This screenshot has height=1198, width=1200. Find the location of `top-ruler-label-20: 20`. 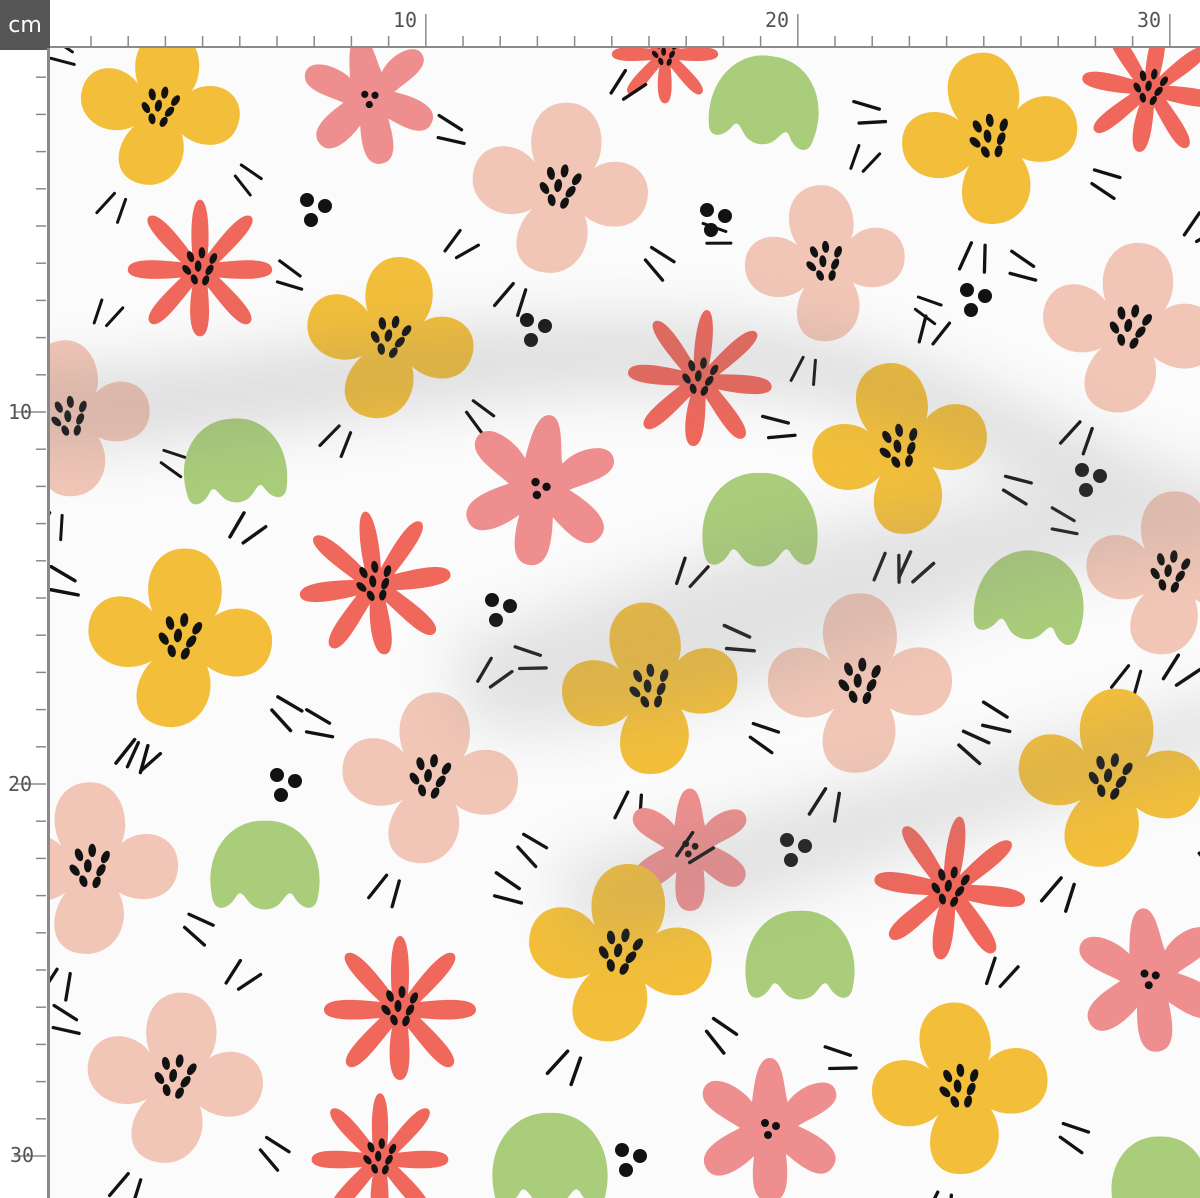

top-ruler-label-20: 20 is located at coordinates (777, 20).